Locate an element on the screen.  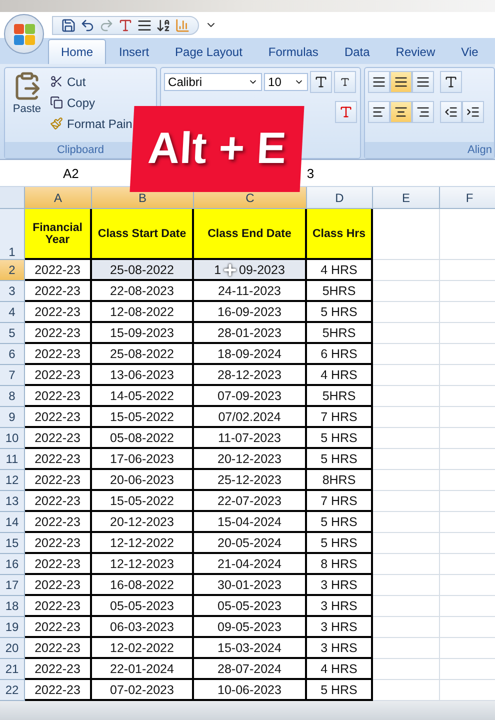
table-cell: 25-12-2023 is located at coordinates (250, 480).